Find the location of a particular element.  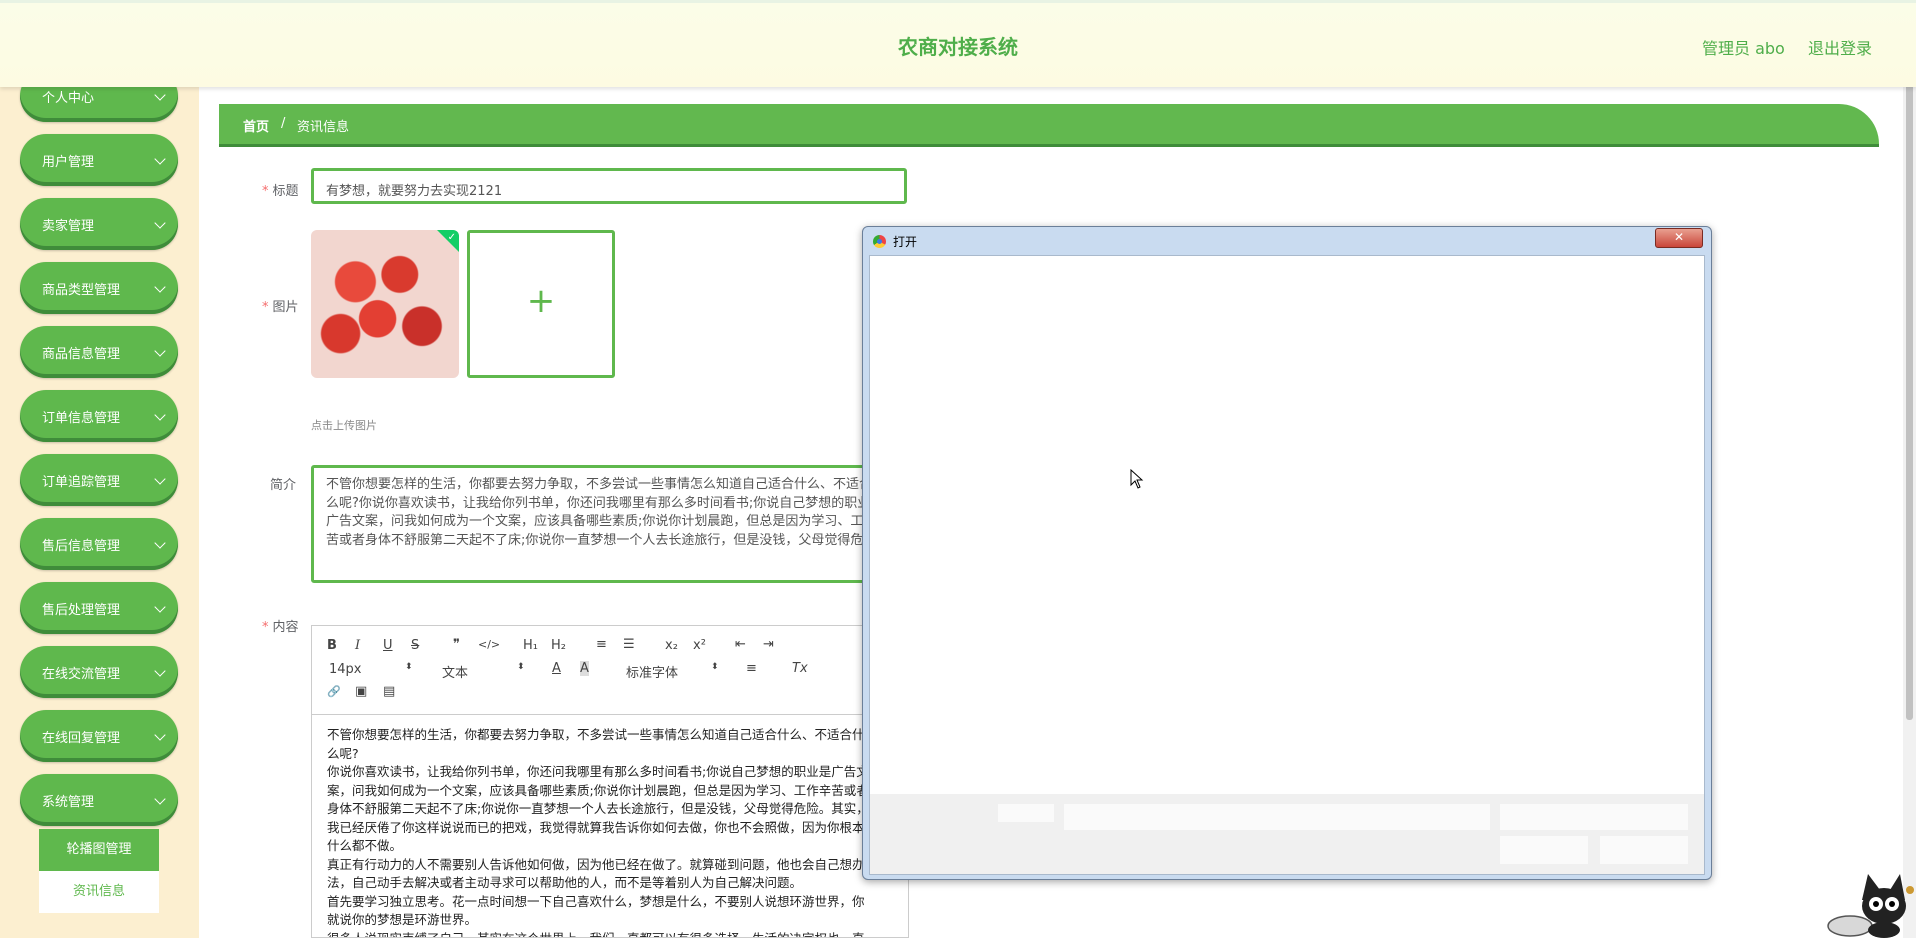

bold-button: B is located at coordinates (332, 645).